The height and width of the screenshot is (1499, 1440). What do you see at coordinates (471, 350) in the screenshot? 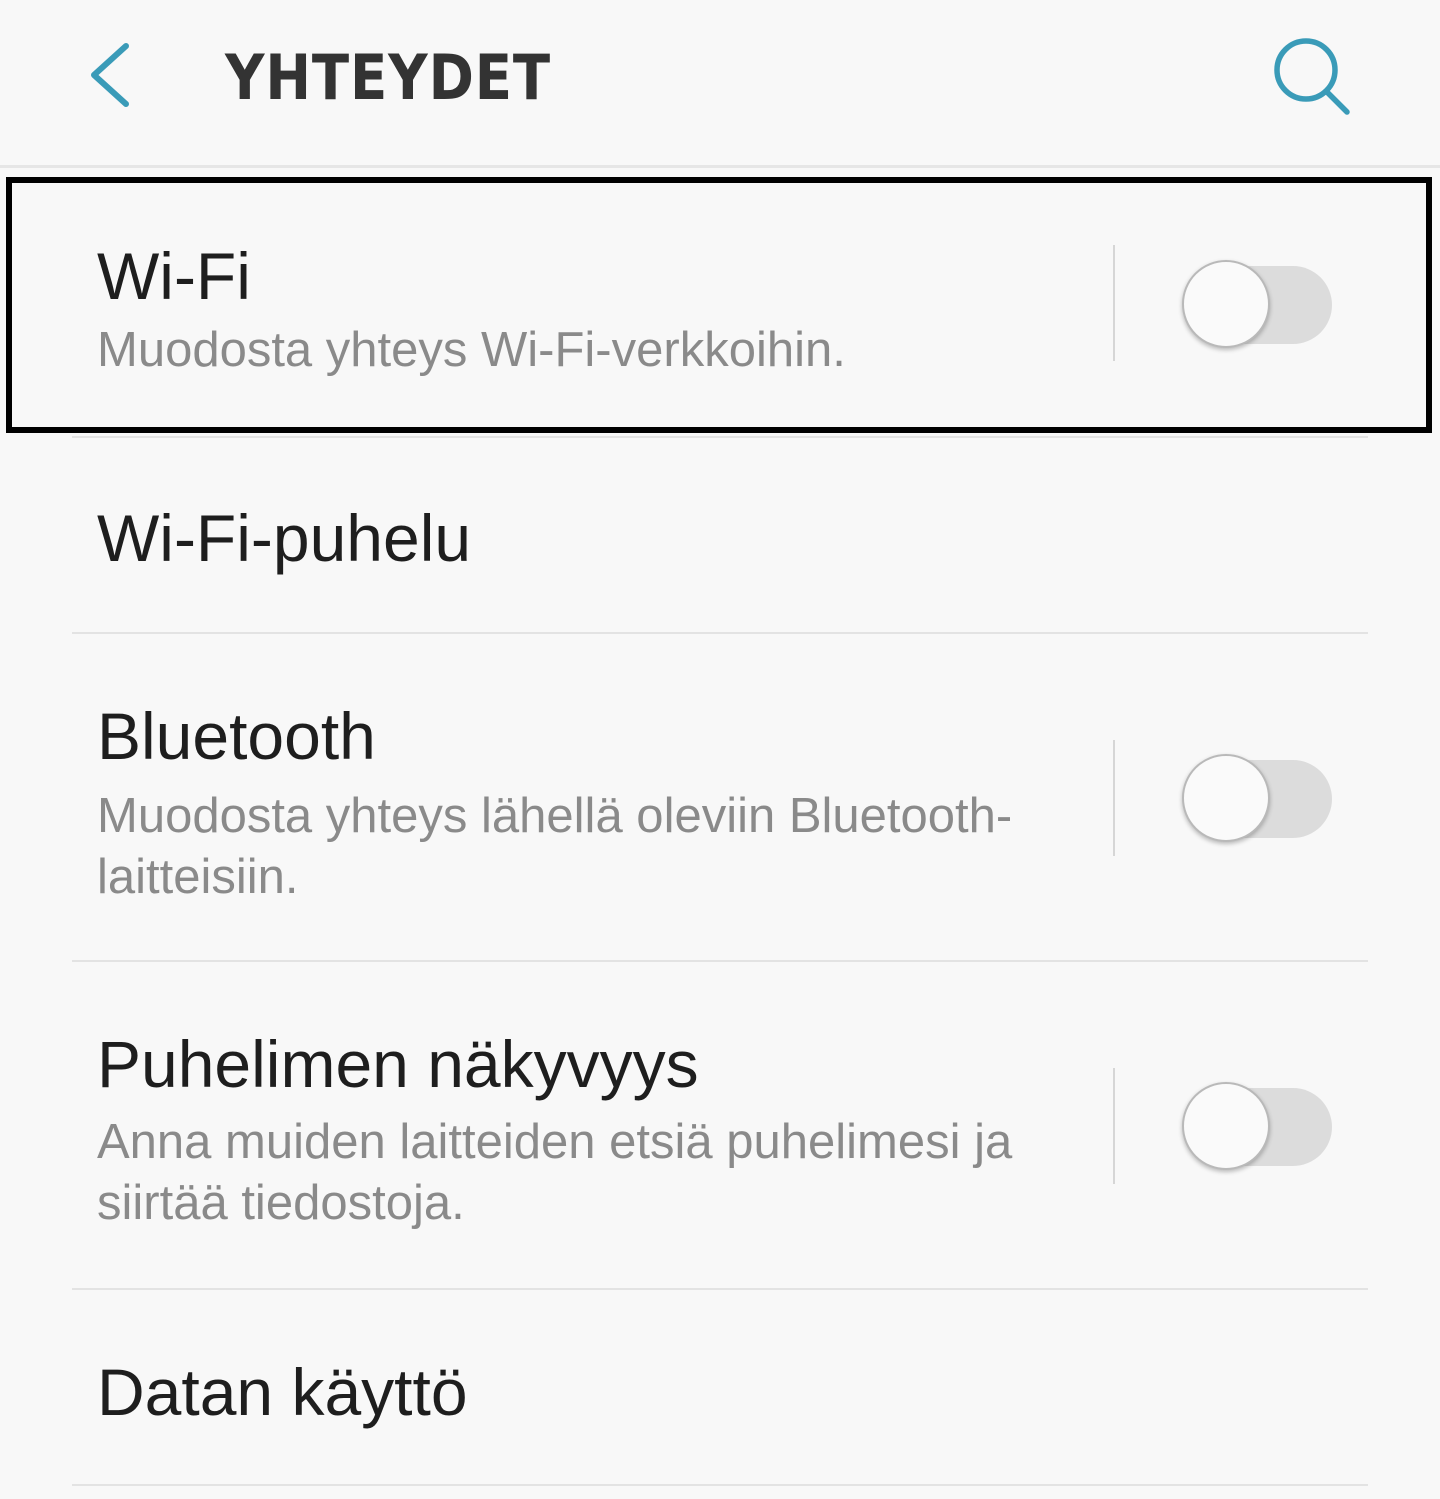
I see `list-item-subtitle: Muodosta yhteys Wi-Fi-verkkoihin.` at bounding box center [471, 350].